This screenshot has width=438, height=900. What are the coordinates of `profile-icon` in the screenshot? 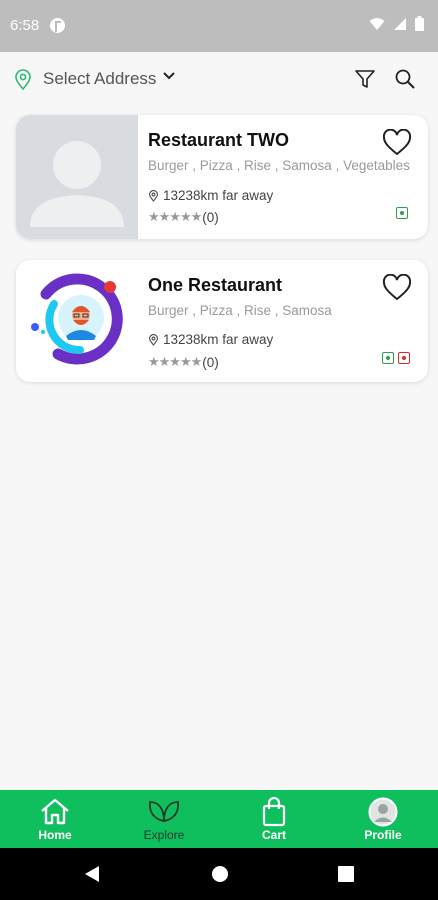 It's located at (383, 812).